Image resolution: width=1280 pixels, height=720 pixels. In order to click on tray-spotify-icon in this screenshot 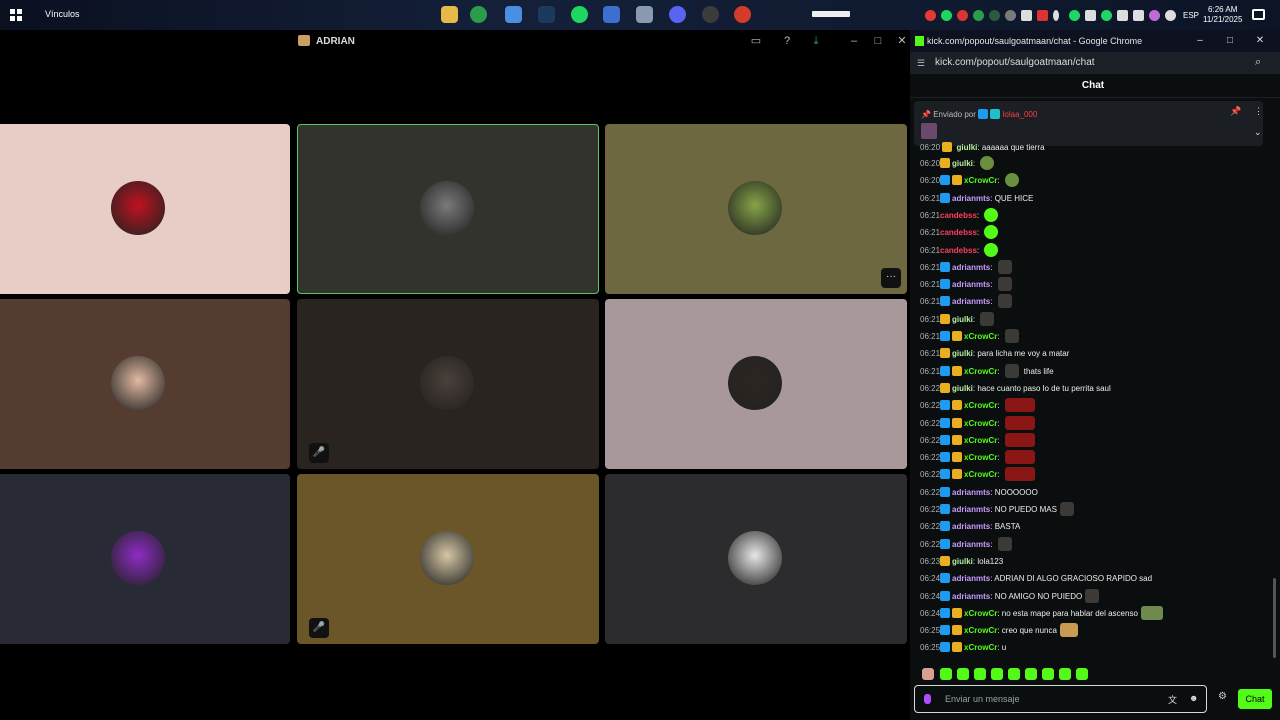, I will do `click(946, 15)`.